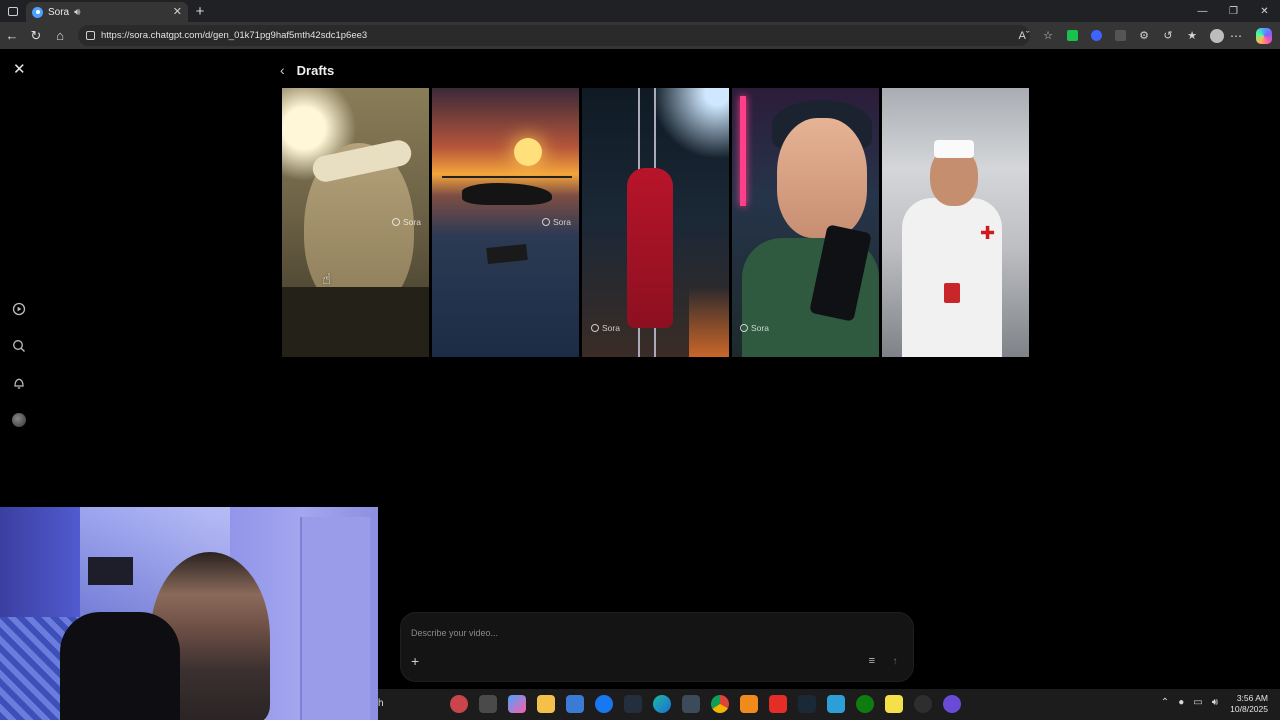  What do you see at coordinates (415, 661) in the screenshot?
I see `add-attachment-icon: +` at bounding box center [415, 661].